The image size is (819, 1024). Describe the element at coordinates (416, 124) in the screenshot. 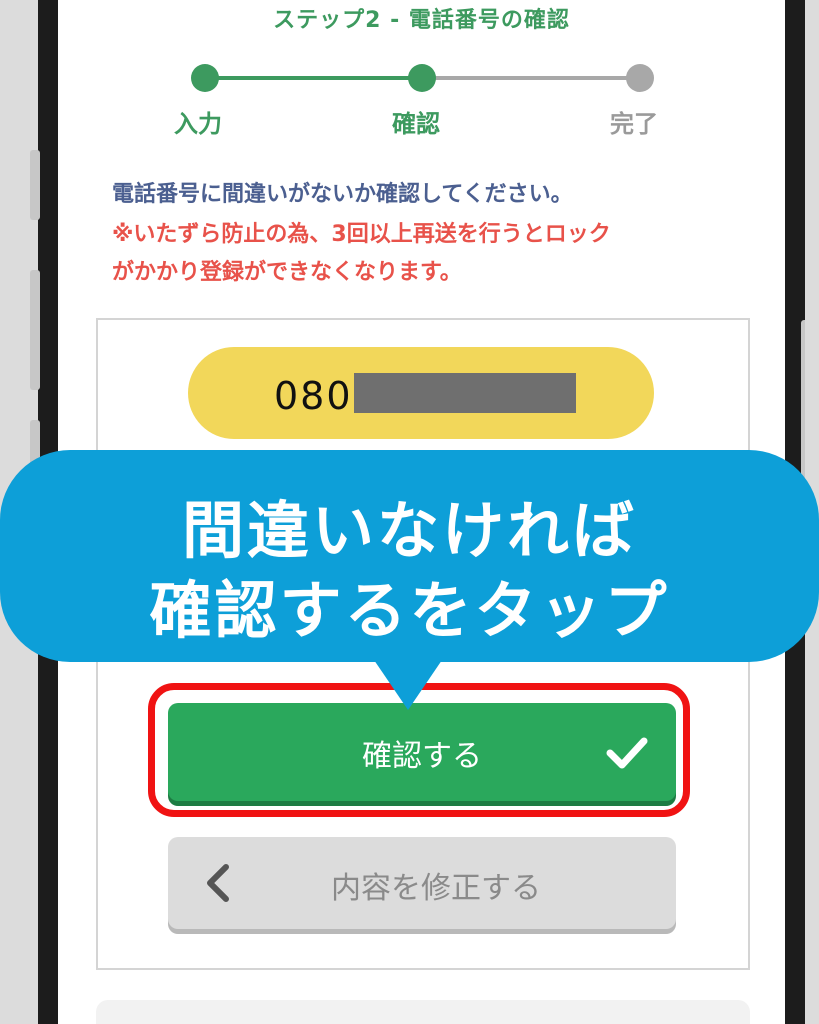

I see `progress-label-confirm: 確認` at that location.